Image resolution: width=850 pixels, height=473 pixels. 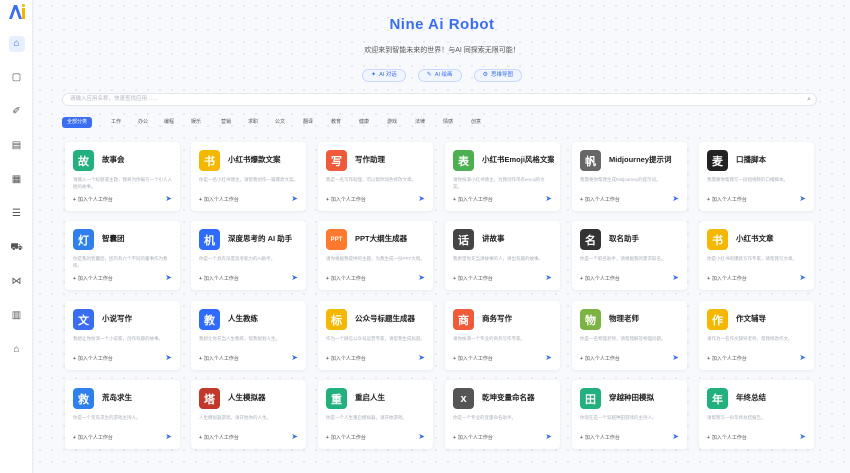 What do you see at coordinates (336, 122) in the screenshot?
I see `category-tab: 教育` at bounding box center [336, 122].